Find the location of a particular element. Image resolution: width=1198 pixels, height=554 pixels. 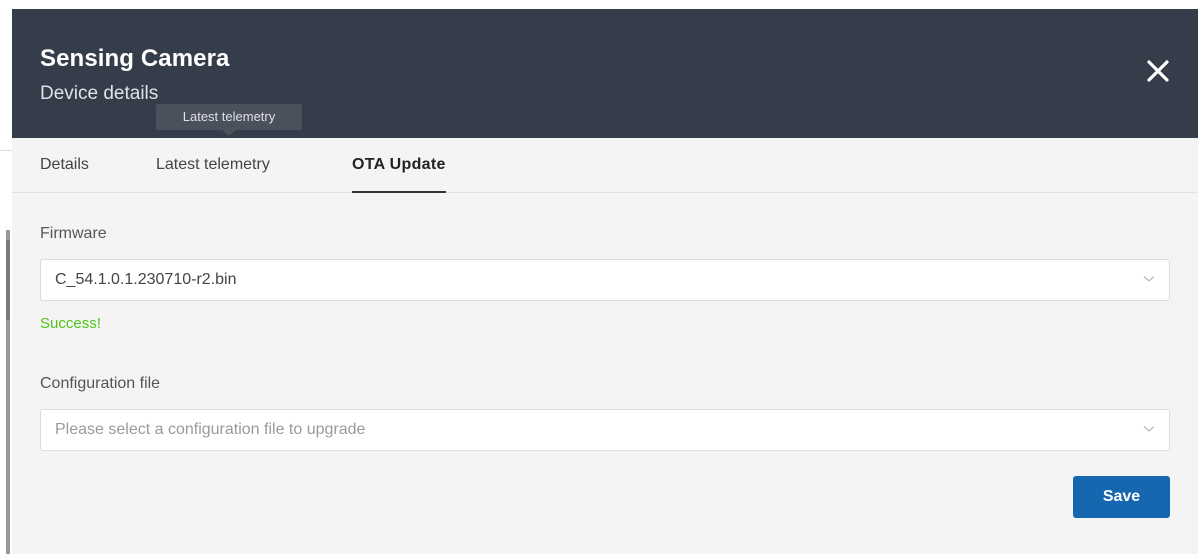

tab-tooltip: Latest telemetry is located at coordinates (229, 120).